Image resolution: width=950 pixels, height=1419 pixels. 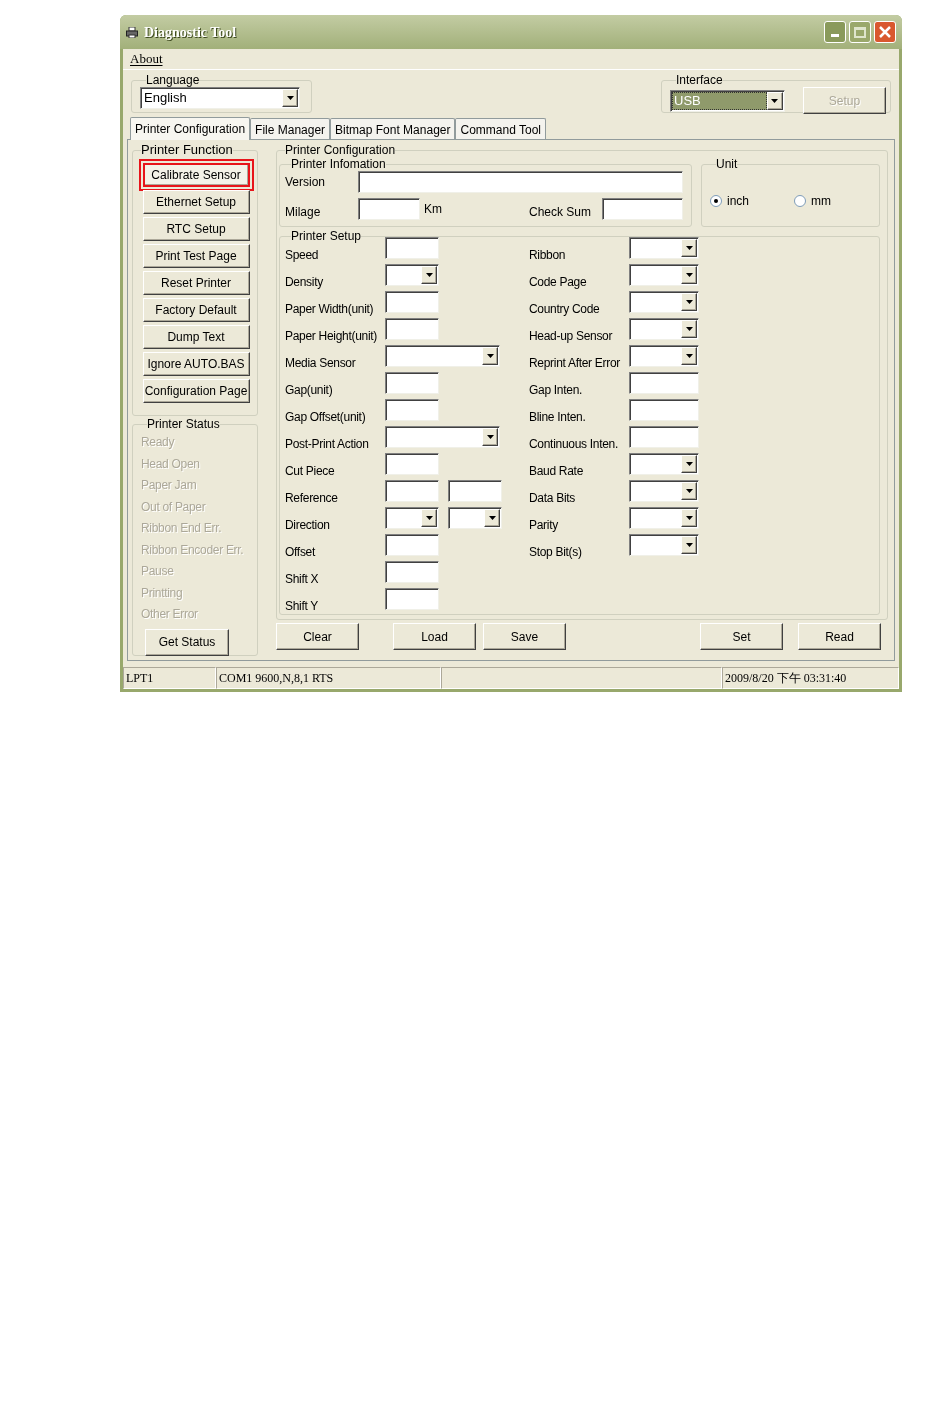 I want to click on field-label: Cut Piece, so click(x=310, y=471).